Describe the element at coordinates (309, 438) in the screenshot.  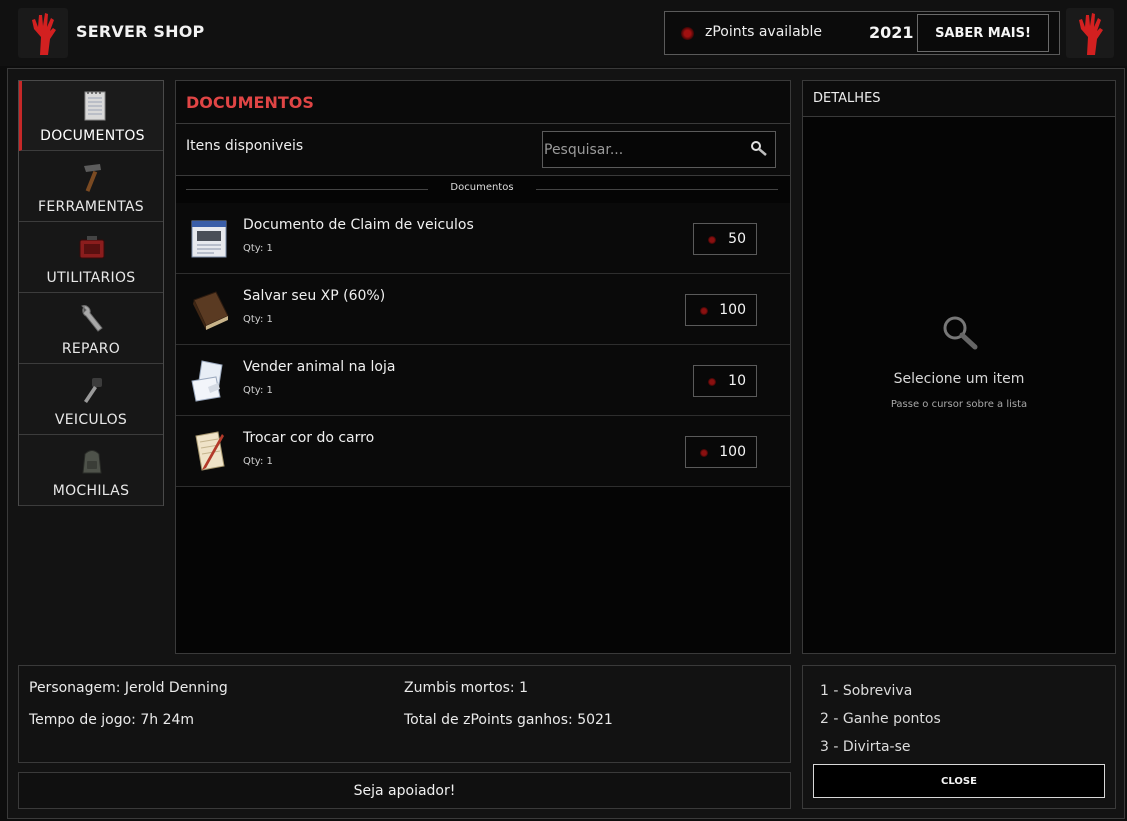
I see `item-name: Trocar cor do carro` at that location.